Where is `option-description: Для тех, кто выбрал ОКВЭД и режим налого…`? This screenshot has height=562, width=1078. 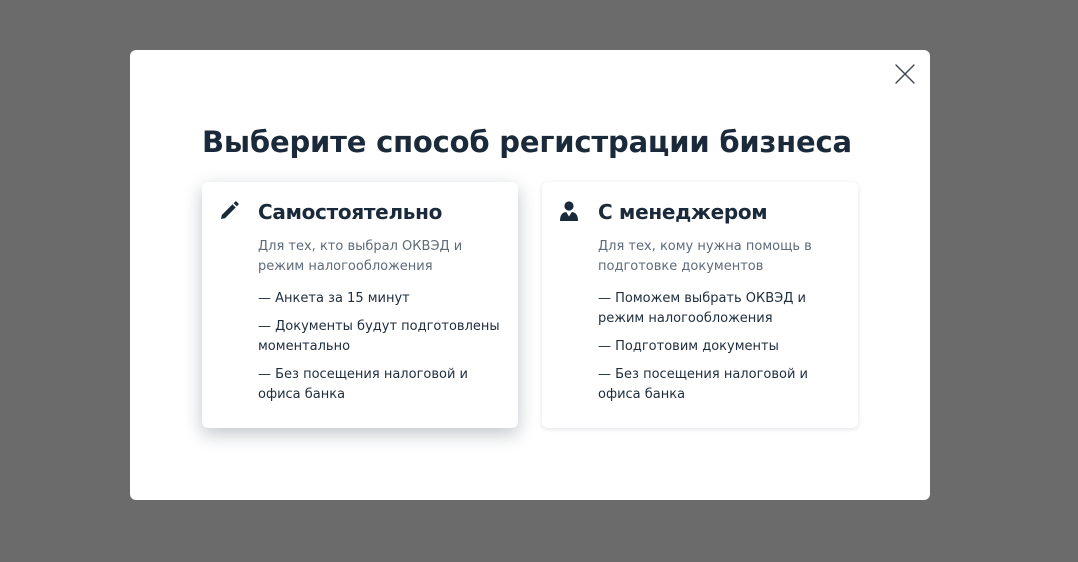
option-description: Для тех, кто выбрал ОКВЭД и режим налого… is located at coordinates (360, 256).